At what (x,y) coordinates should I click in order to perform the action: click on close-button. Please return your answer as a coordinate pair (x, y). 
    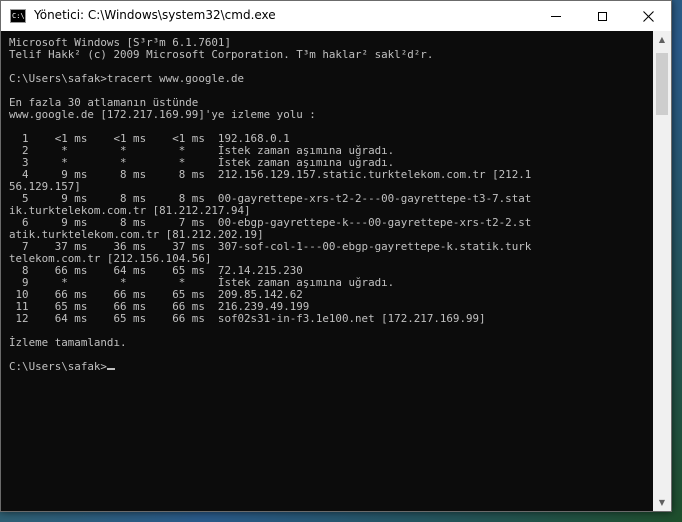
    Looking at the image, I should click on (648, 16).